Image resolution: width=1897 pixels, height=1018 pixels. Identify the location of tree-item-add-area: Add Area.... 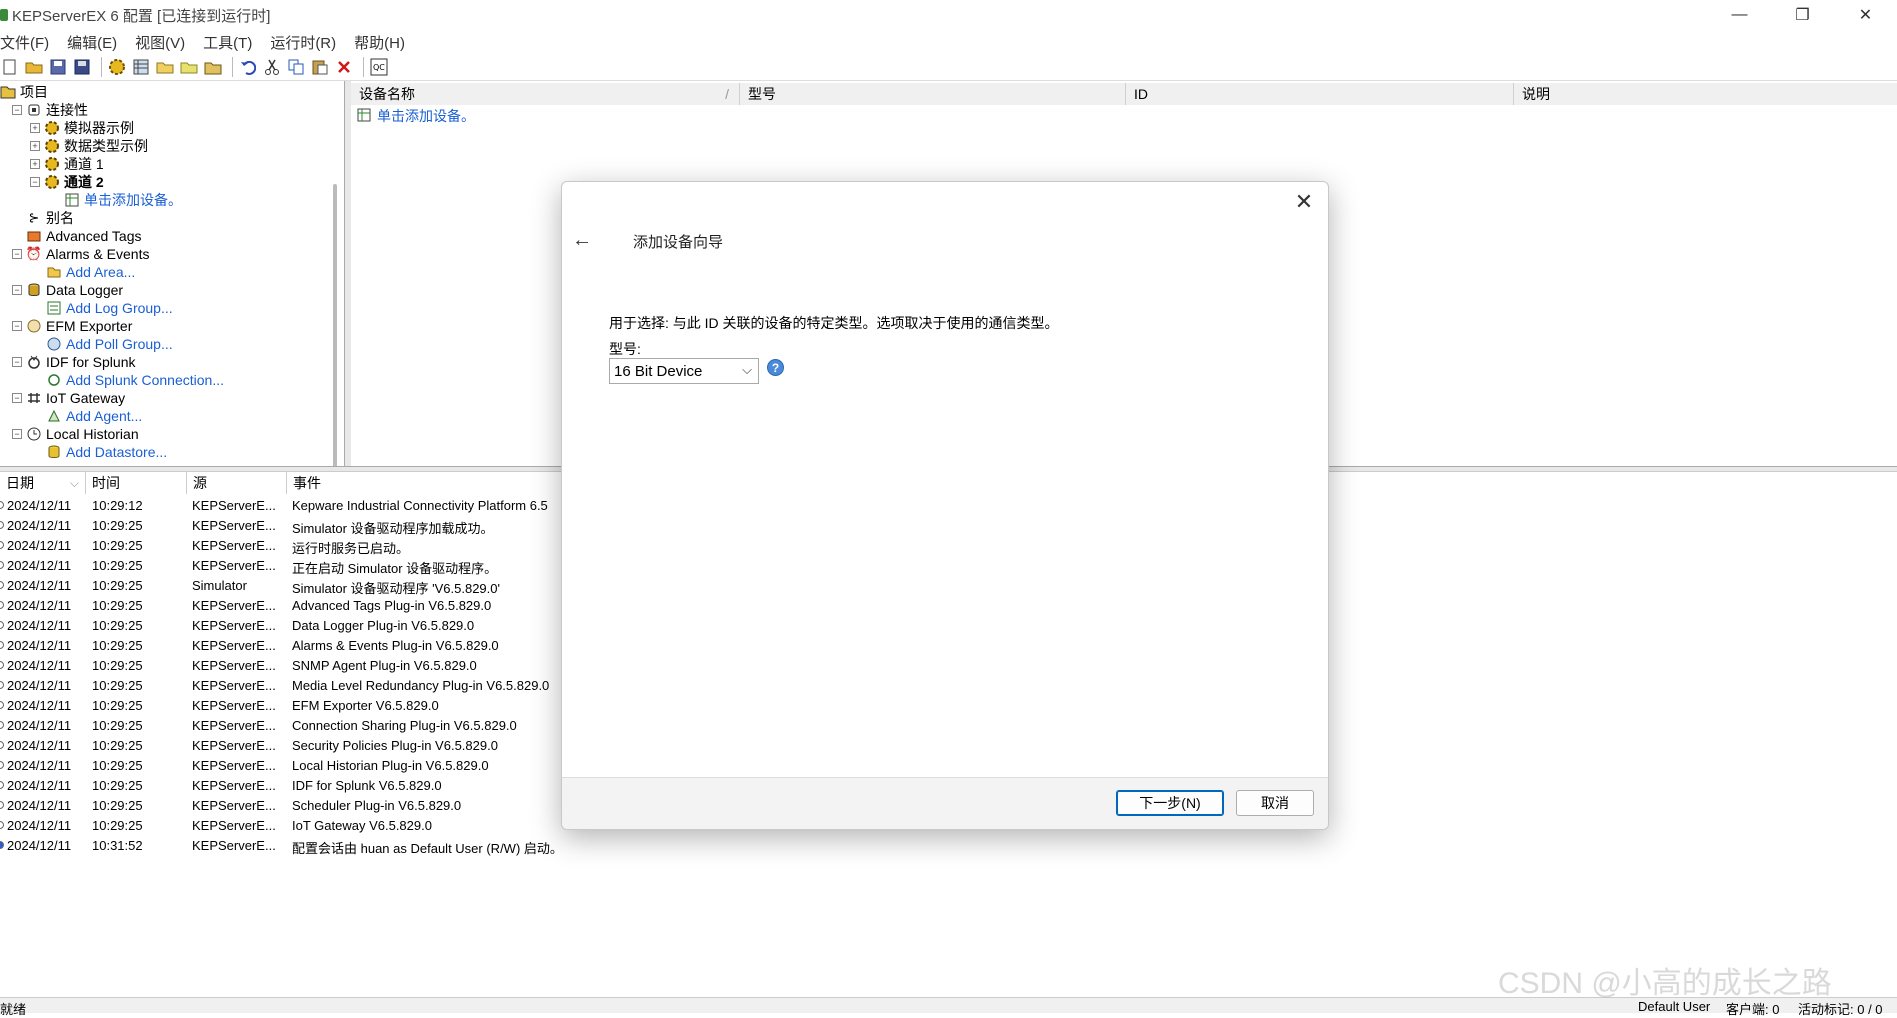
(90, 272).